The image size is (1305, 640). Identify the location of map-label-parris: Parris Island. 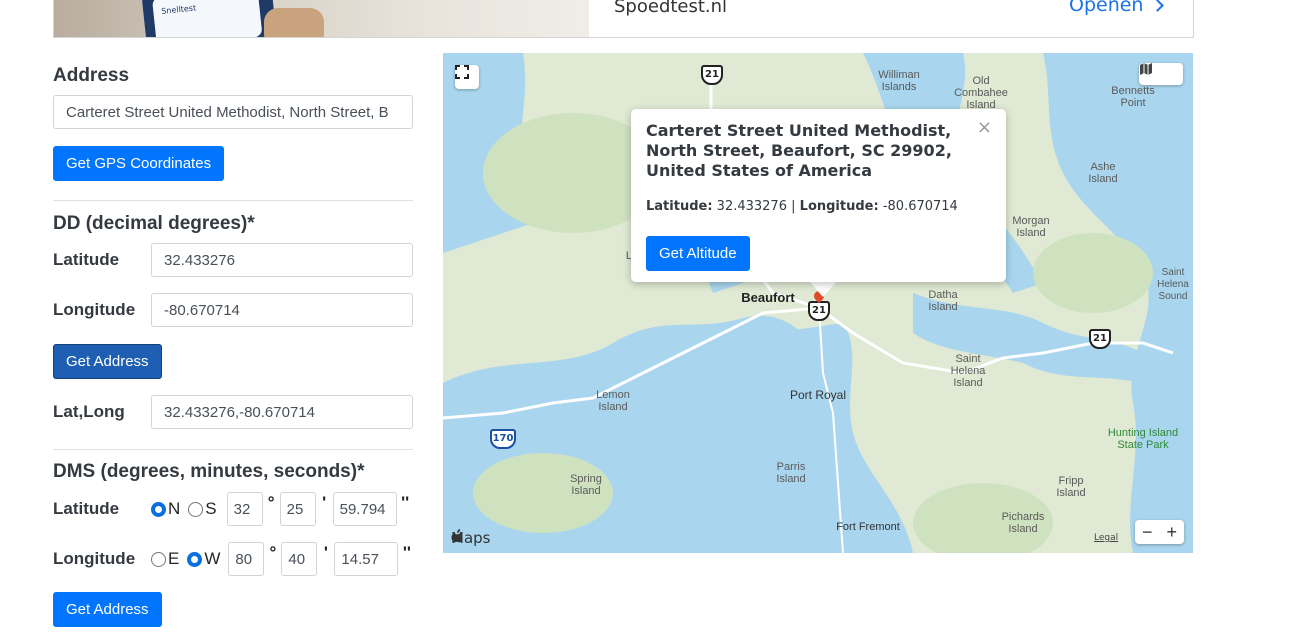
(791, 473).